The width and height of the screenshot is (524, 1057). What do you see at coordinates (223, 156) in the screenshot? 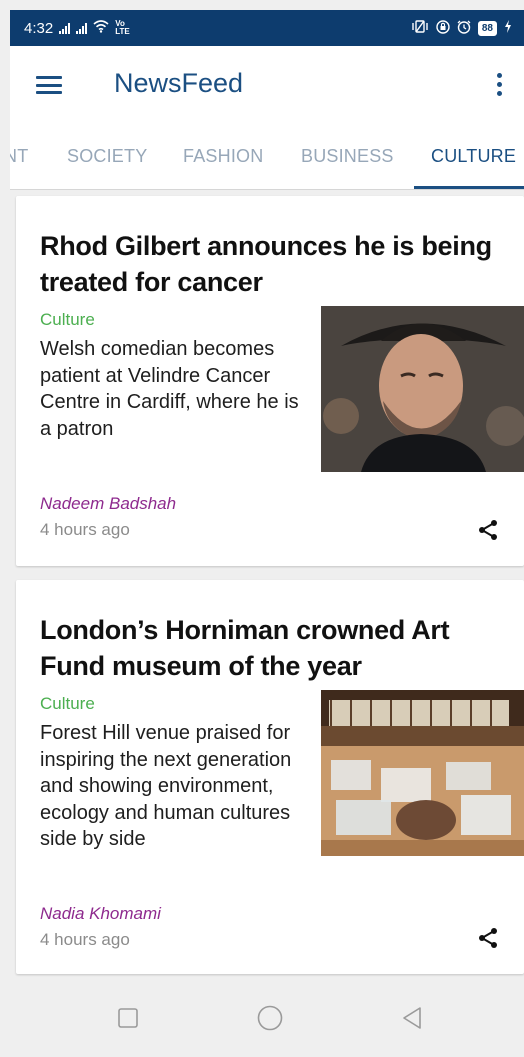
I see `tab-fashion: FASHION` at bounding box center [223, 156].